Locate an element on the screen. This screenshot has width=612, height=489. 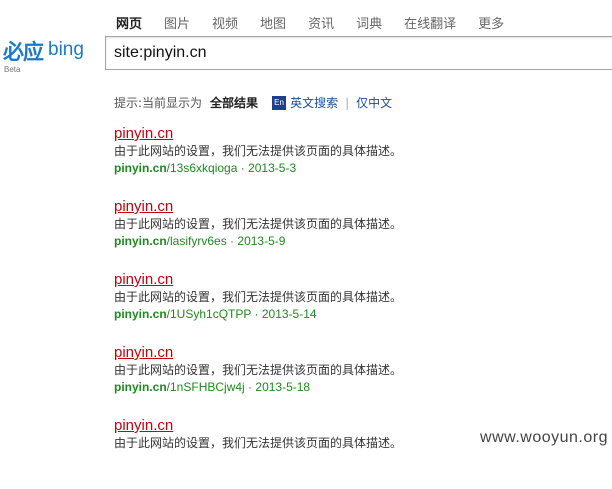
watermark-text: www.wooyun.org is located at coordinates (544, 437).